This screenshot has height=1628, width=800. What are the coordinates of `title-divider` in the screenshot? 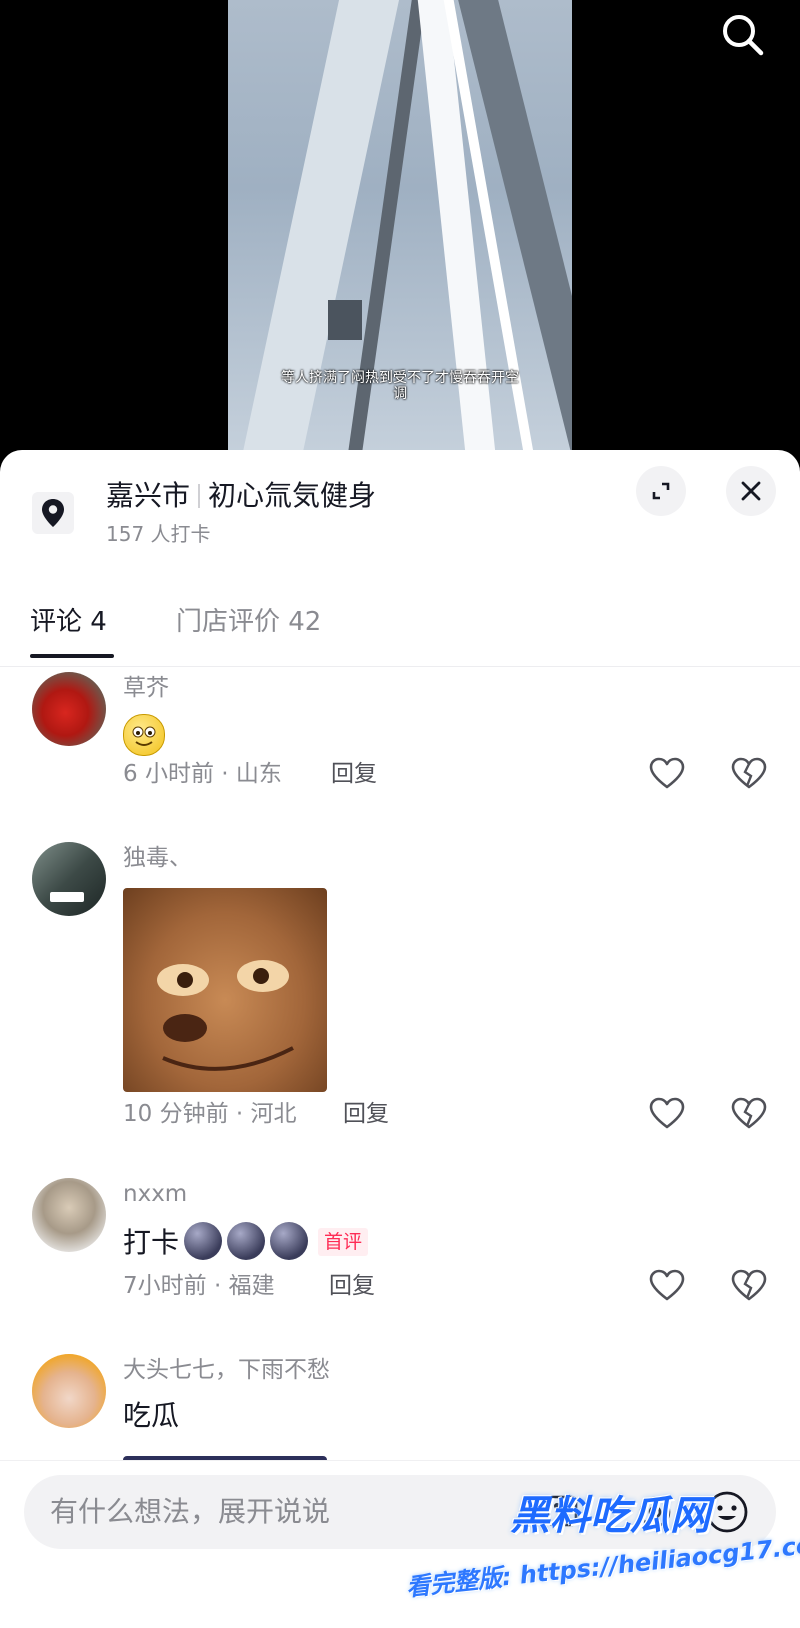 It's located at (199, 496).